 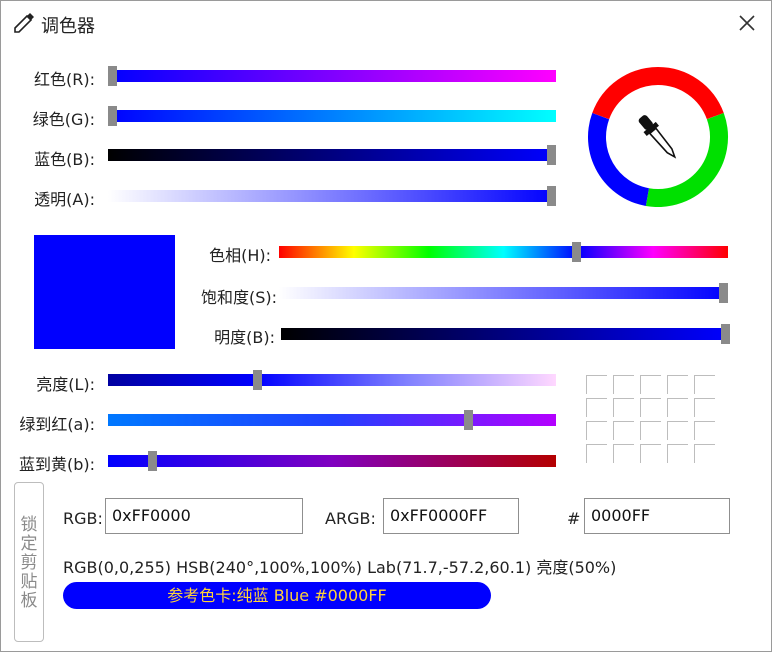 I want to click on alpha-slider, so click(x=332, y=196).